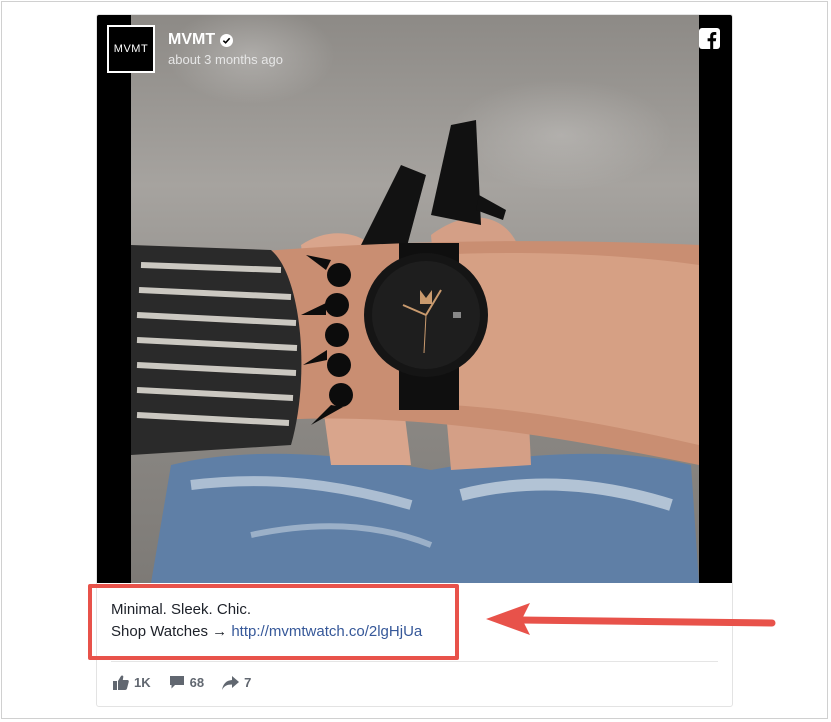 This screenshot has width=831, height=722. I want to click on page-name: MVMT, so click(191, 40).